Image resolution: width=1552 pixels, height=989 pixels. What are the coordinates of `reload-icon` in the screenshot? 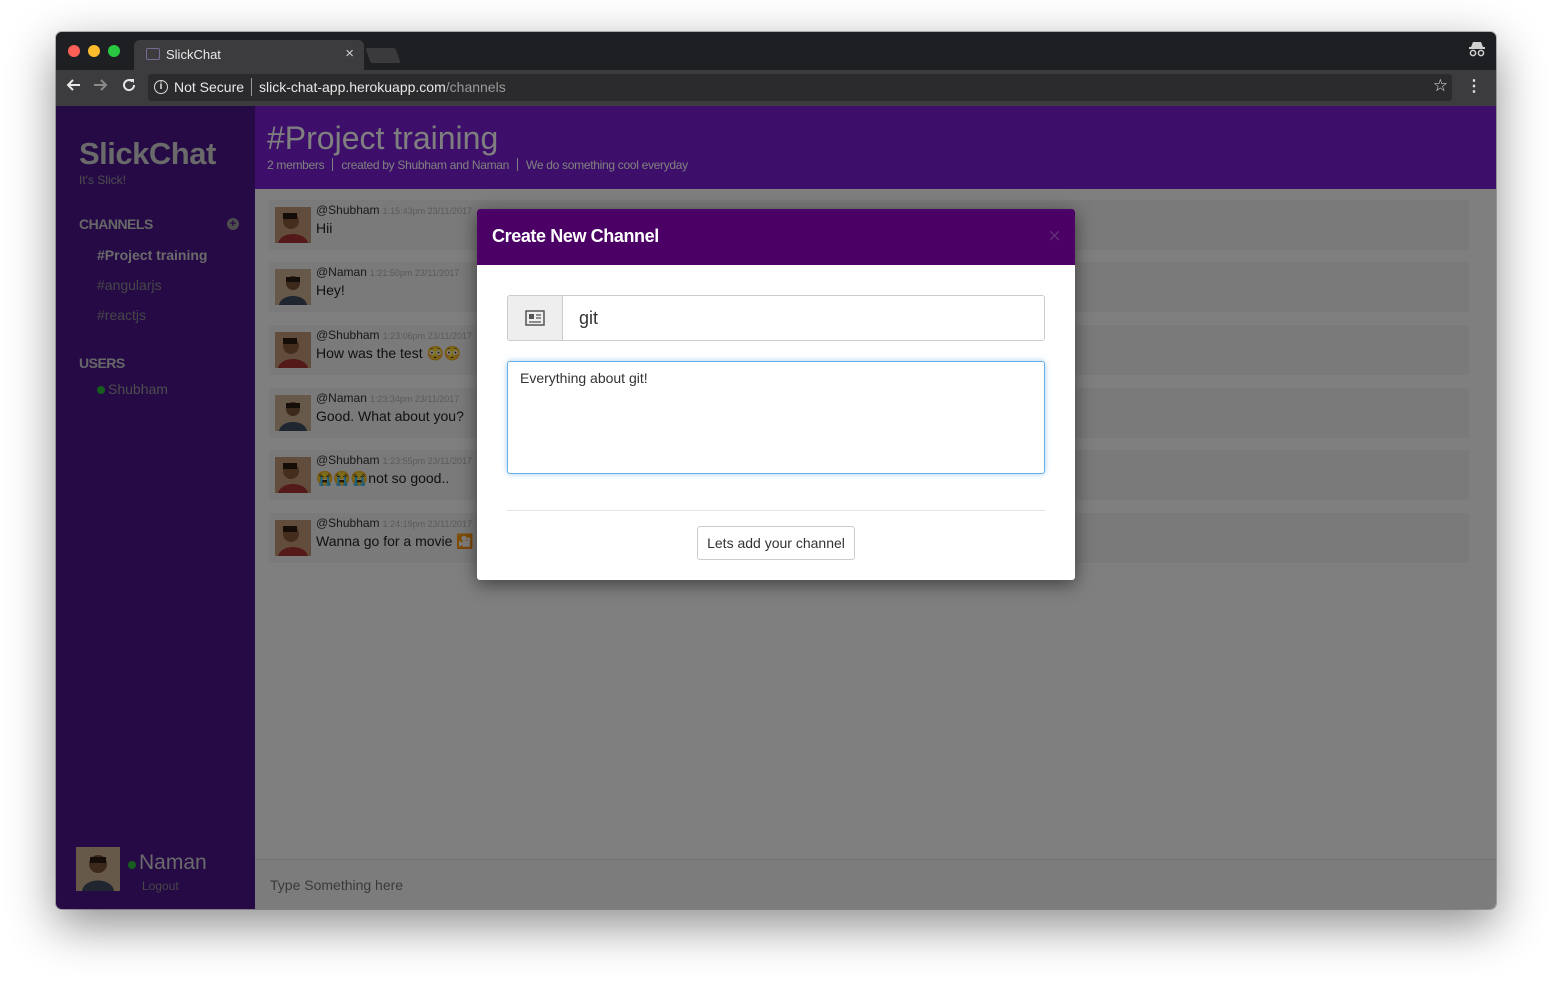 It's located at (129, 87).